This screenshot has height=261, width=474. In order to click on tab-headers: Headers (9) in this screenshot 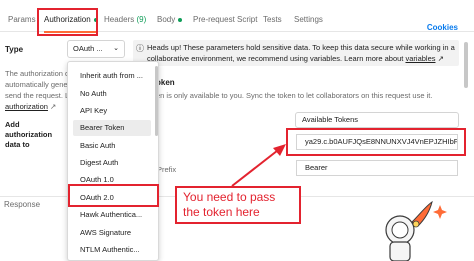, I will do `click(125, 20)`.